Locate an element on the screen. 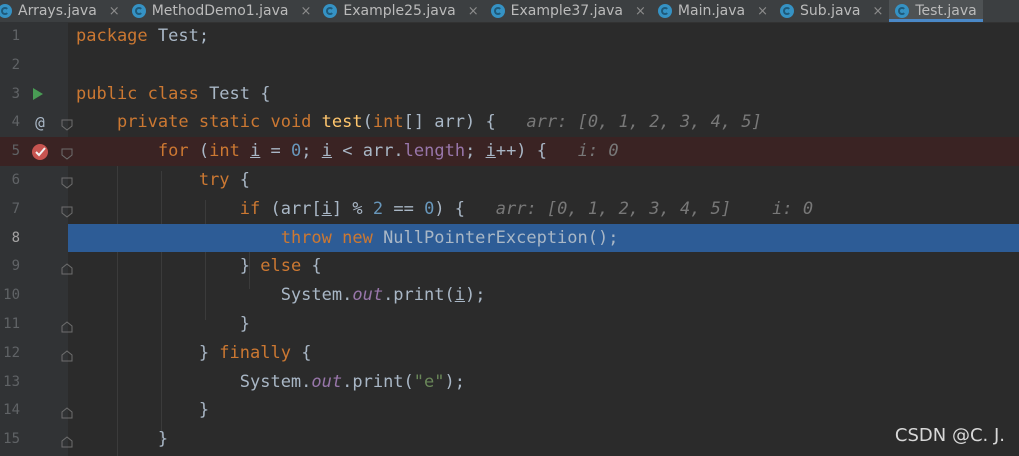 The image size is (1019, 456). line-number: 14 is located at coordinates (11, 410).